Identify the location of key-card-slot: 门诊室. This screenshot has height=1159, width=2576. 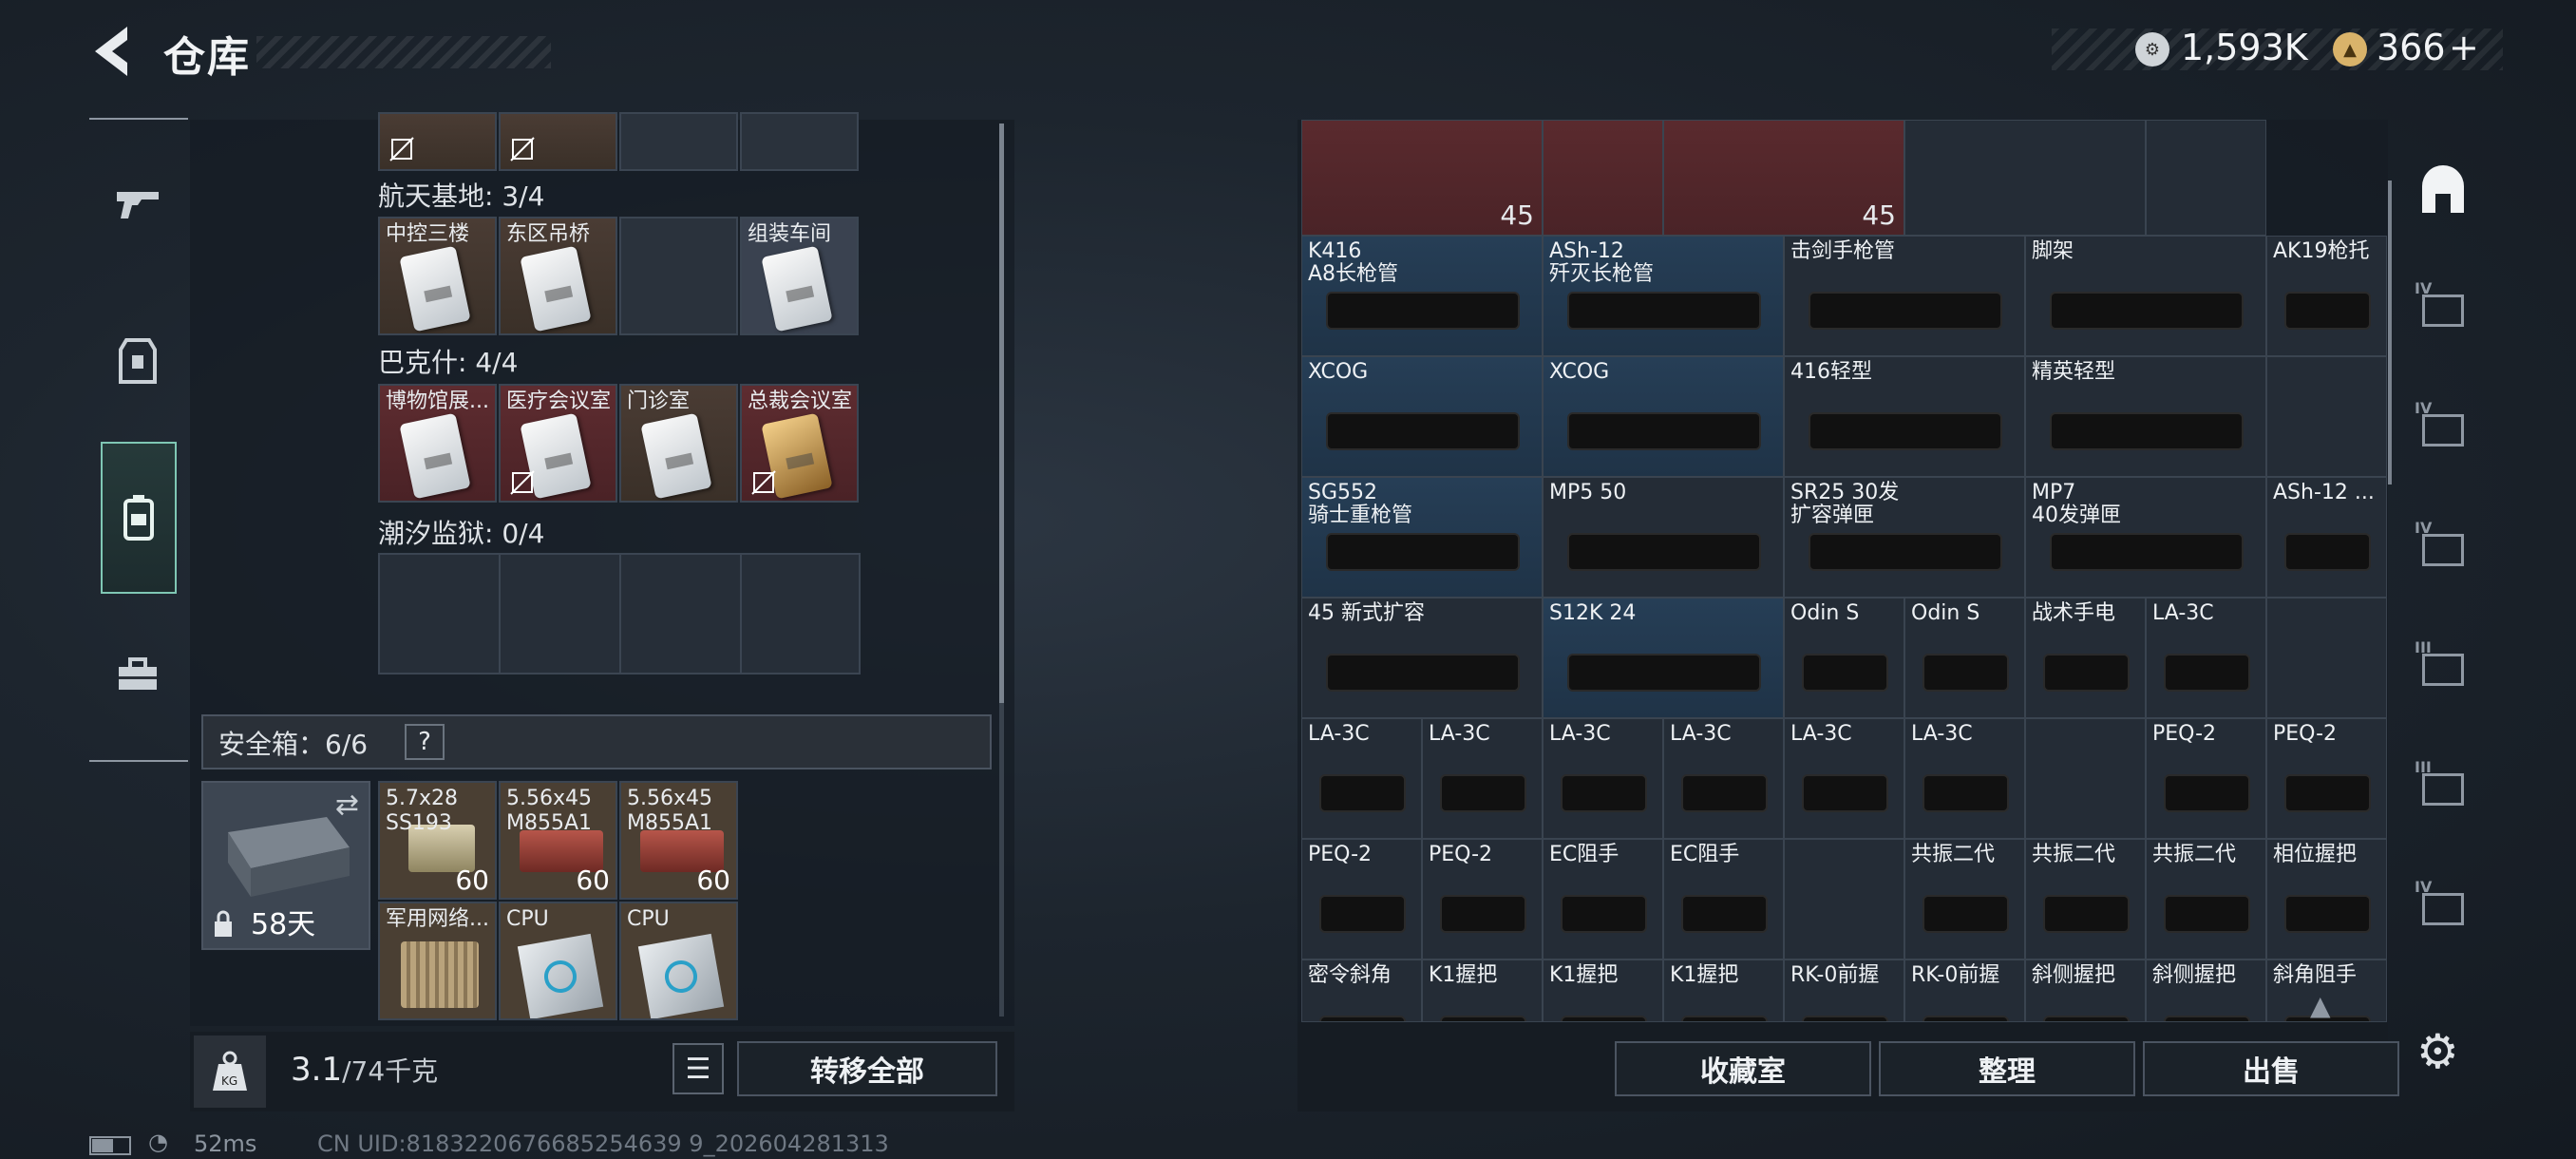
(678, 443).